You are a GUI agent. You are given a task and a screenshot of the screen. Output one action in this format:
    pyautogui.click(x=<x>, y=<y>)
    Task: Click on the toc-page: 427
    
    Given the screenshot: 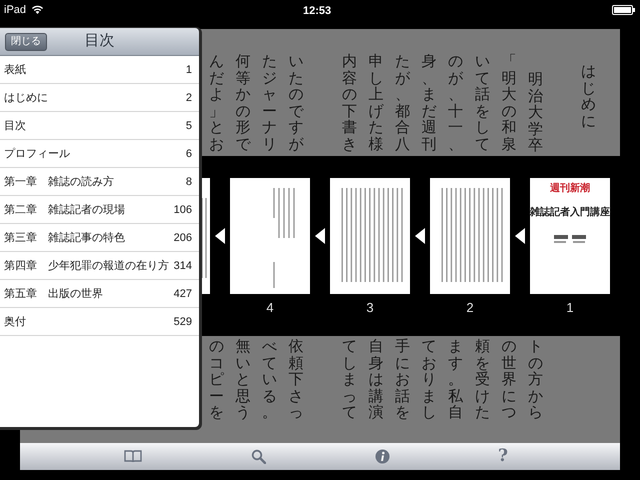 What is the action you would take?
    pyautogui.click(x=183, y=294)
    